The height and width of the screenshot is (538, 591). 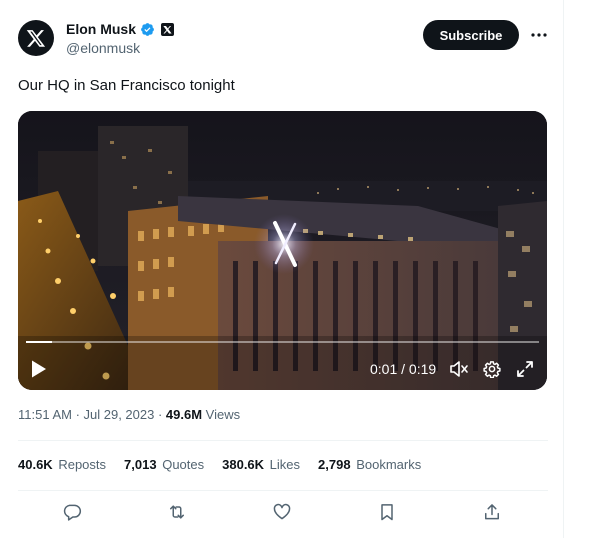 I want to click on like-icon, so click(x=282, y=512).